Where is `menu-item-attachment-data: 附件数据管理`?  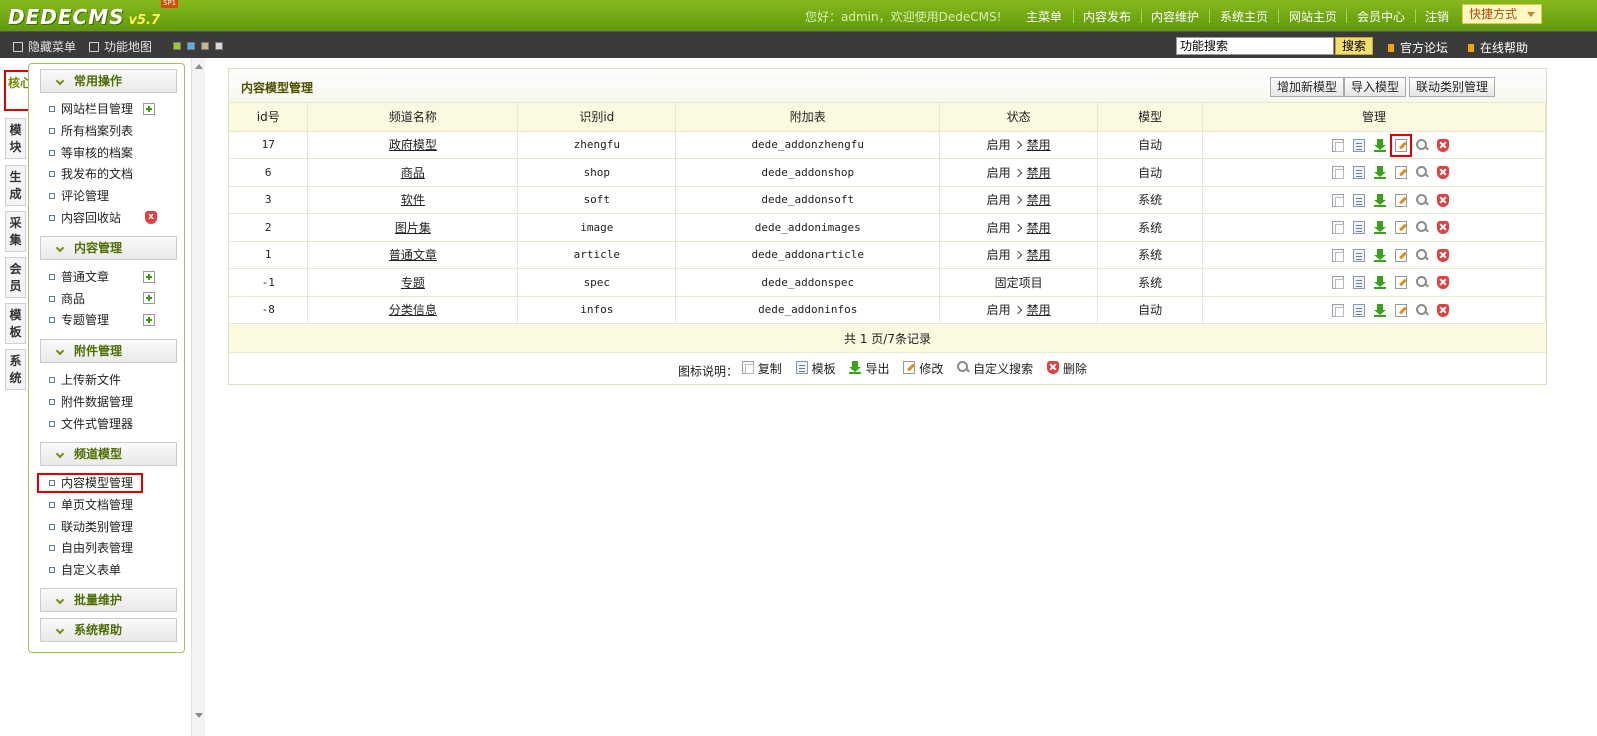 menu-item-attachment-data: 附件数据管理 is located at coordinates (91, 402).